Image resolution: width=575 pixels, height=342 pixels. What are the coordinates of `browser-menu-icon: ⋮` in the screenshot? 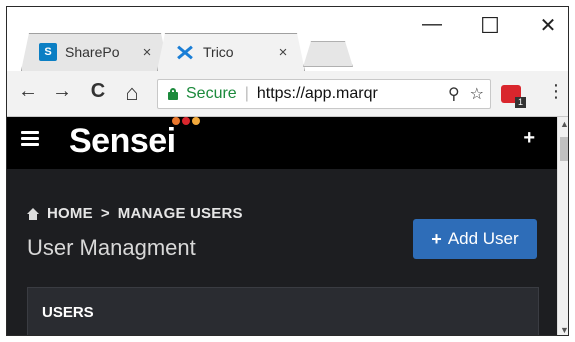 It's located at (556, 91).